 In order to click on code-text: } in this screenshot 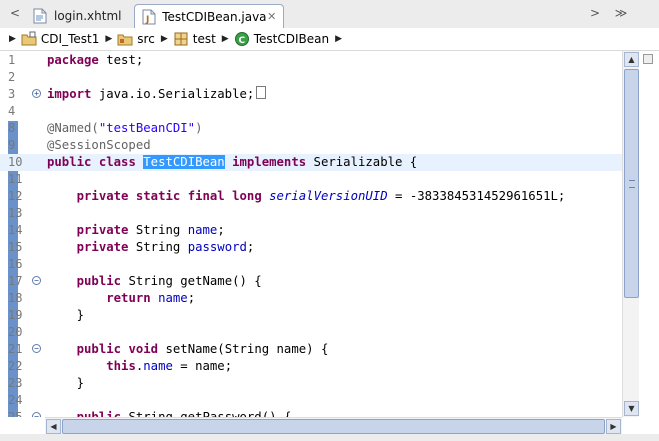, I will do `click(65, 383)`.